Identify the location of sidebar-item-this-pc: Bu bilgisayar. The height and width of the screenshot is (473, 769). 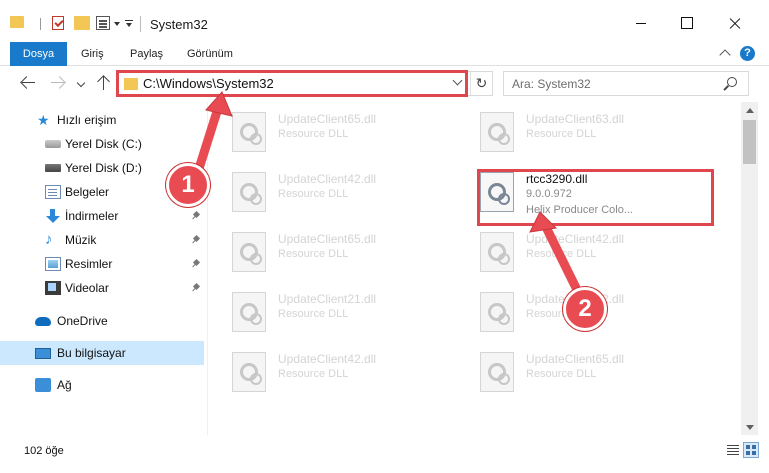
(102, 353).